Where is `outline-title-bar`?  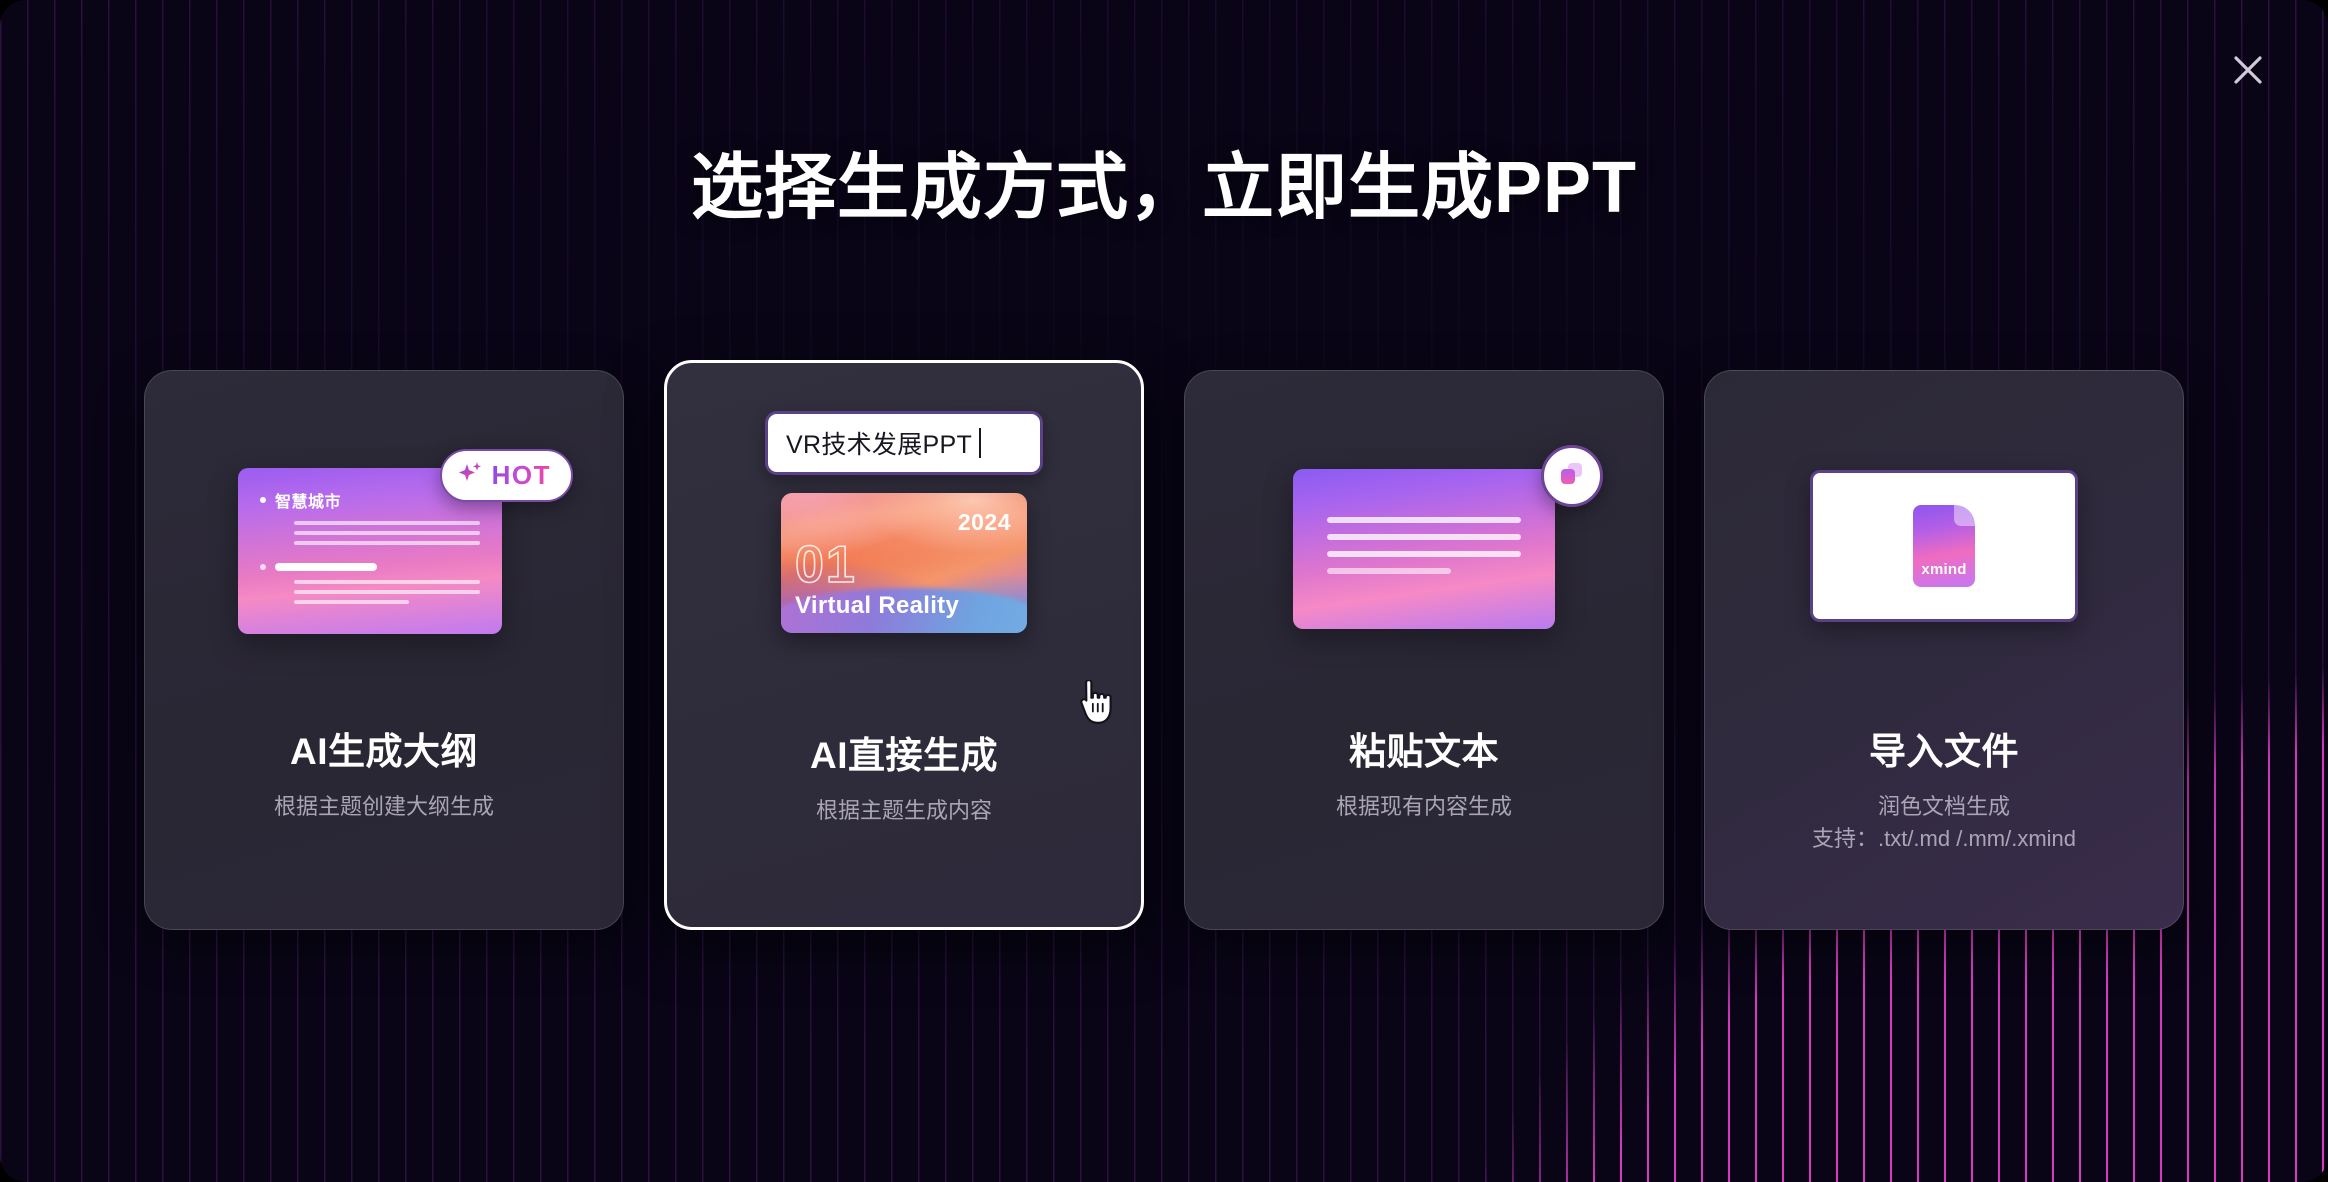
outline-title-bar is located at coordinates (326, 567).